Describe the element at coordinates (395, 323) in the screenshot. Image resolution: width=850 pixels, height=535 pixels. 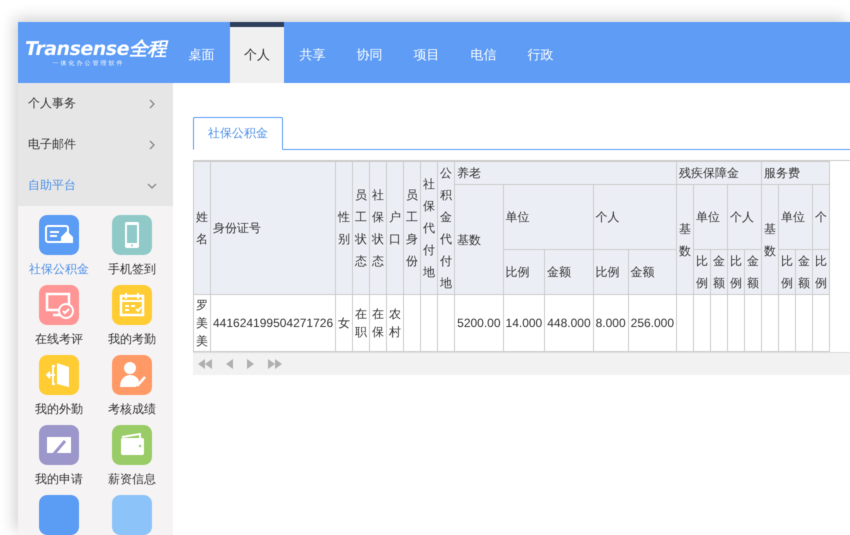
I see `table-cell: 农村` at that location.